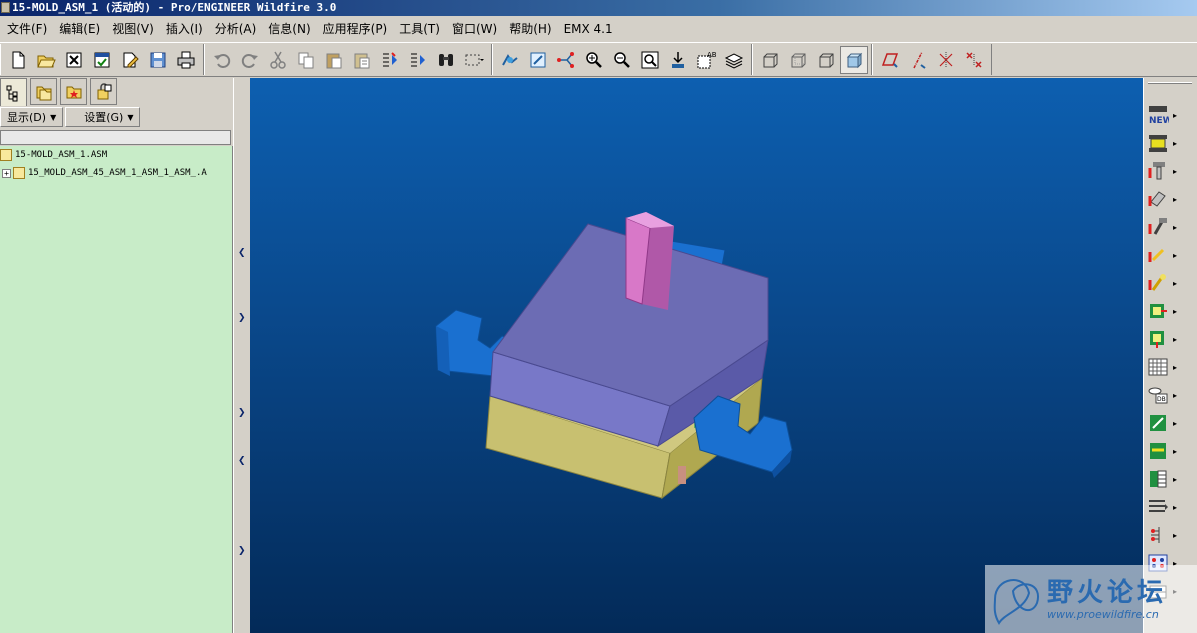  Describe the element at coordinates (115, 137) in the screenshot. I see `tree-filter-field` at that location.